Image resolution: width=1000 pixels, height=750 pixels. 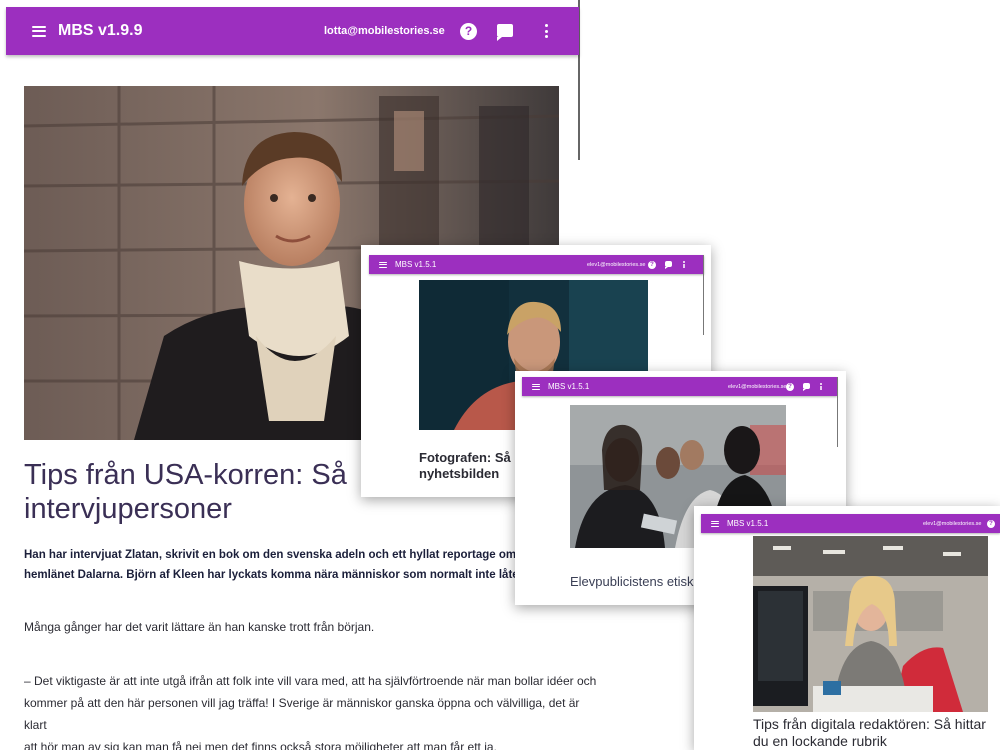 I want to click on article-image, so click(x=870, y=624).